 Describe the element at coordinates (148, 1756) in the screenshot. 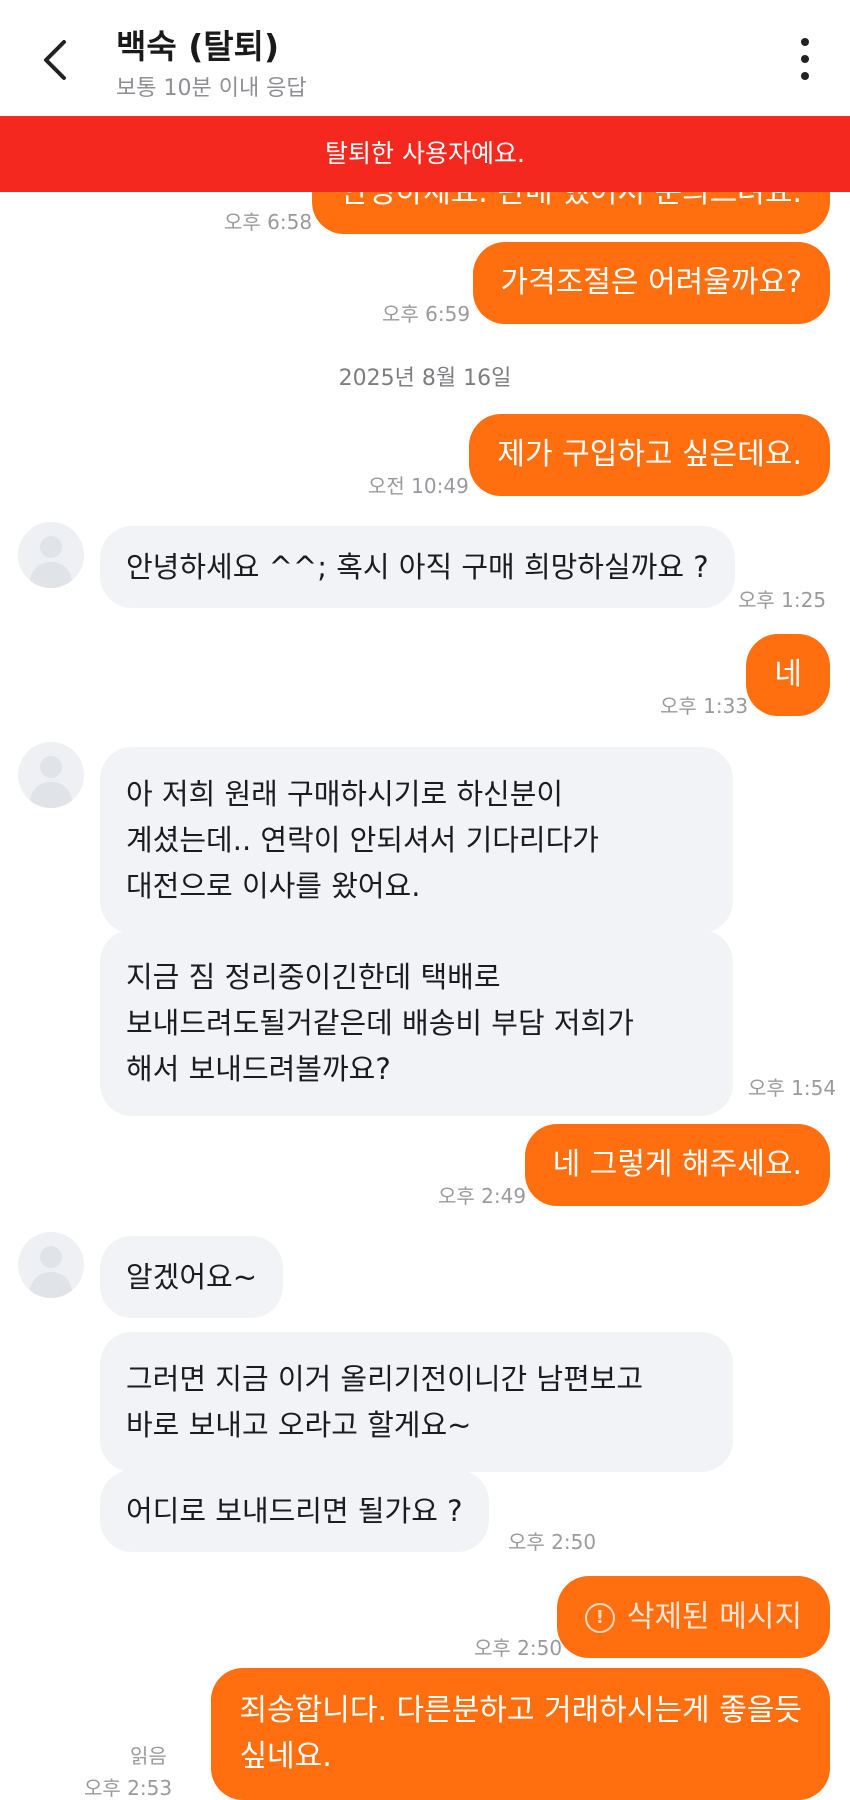

I see `read-receipt: 읽음` at that location.